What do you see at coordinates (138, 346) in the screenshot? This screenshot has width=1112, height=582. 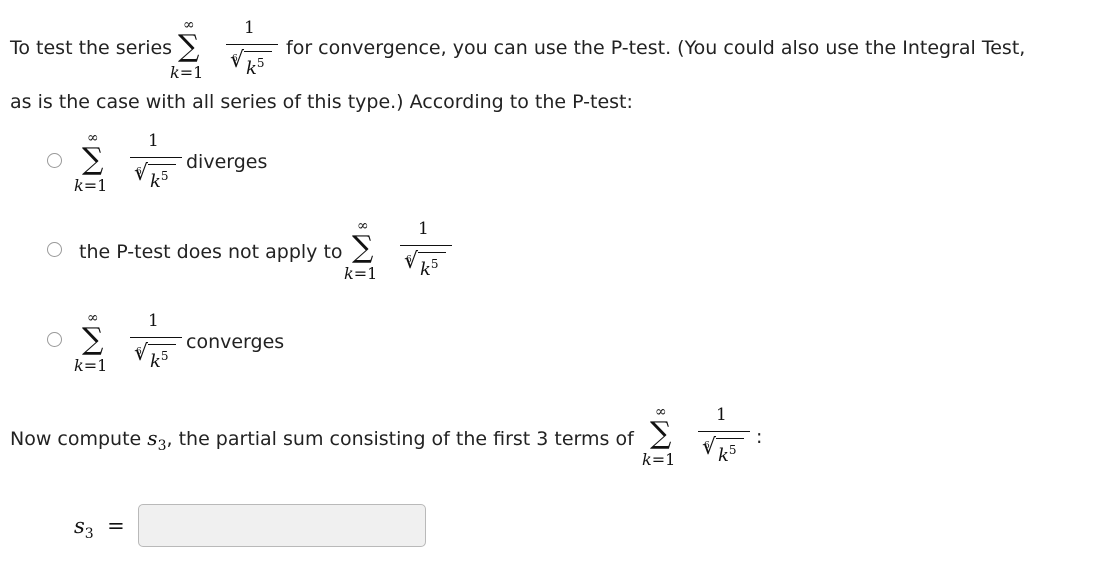 I see `option-3-series: ∞ ∑ k=1 1 6 √ k5` at bounding box center [138, 346].